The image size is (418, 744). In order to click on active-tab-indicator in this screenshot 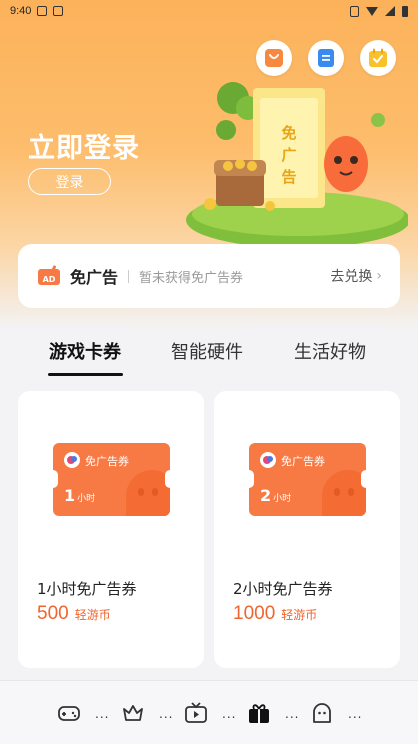, I will do `click(85, 374)`.